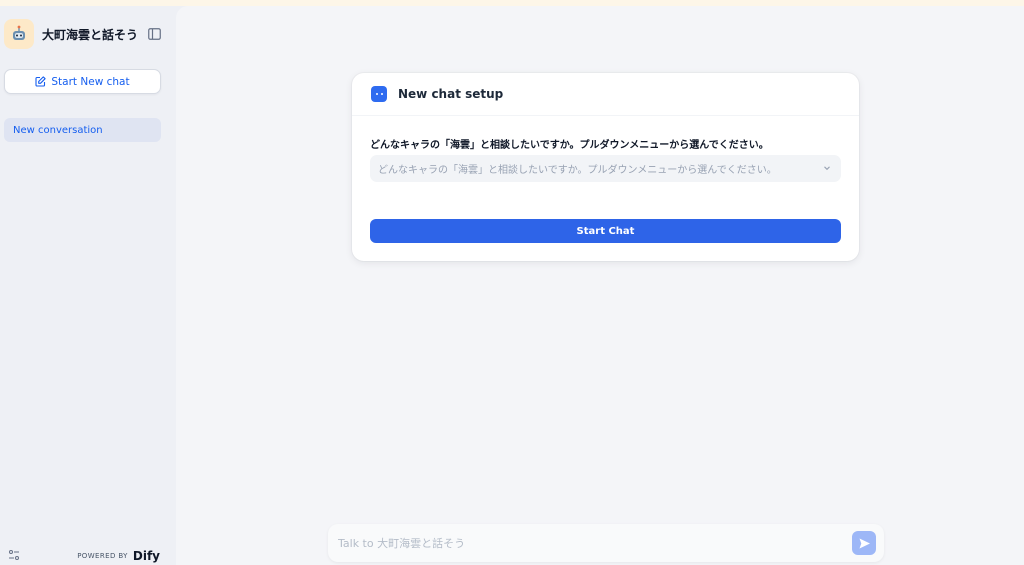 This screenshot has height=565, width=1024. I want to click on conversation-label: New conversation, so click(58, 130).